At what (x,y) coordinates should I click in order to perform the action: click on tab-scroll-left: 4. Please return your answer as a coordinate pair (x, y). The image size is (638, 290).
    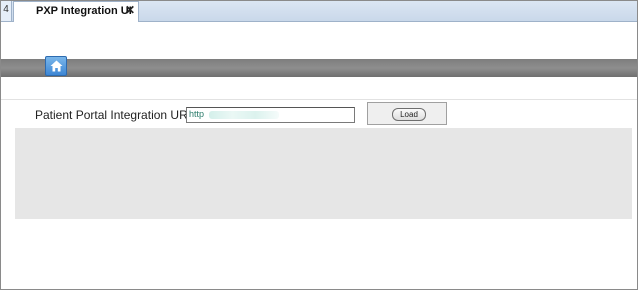
    Looking at the image, I should click on (6, 11).